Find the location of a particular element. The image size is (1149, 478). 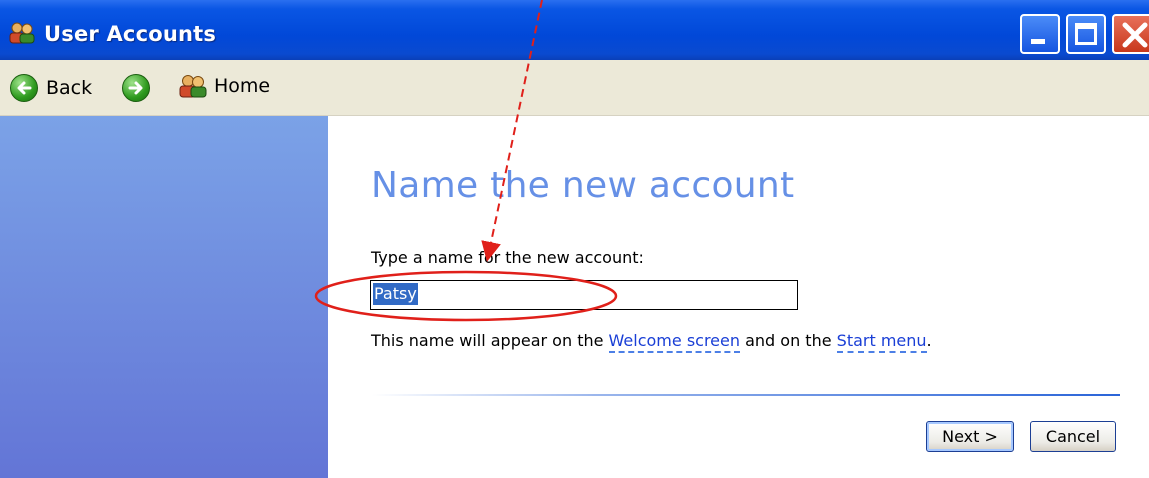

divider is located at coordinates (746, 395).